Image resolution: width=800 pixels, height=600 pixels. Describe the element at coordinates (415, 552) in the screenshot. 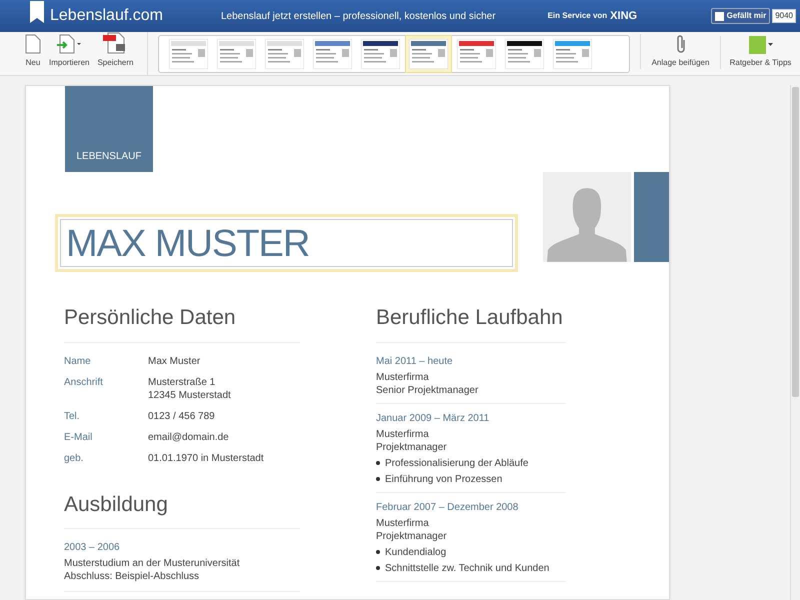

I see `bullet-text: Kundendialog` at that location.